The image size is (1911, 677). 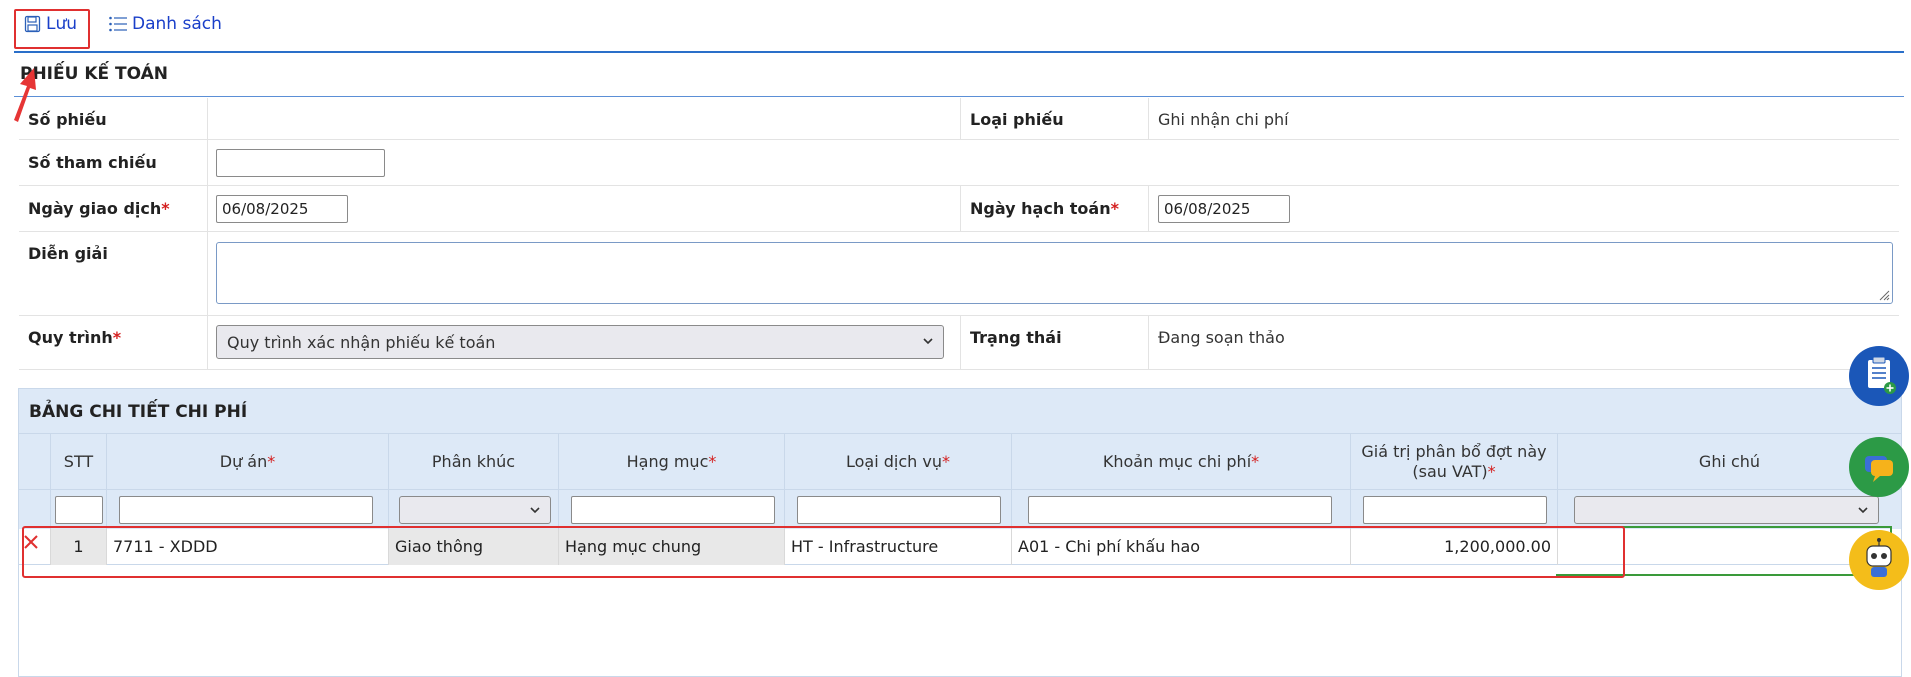 What do you see at coordinates (1450, 471) in the screenshot?
I see `header-gia-tri-line2-text: (sau VAT)` at bounding box center [1450, 471].